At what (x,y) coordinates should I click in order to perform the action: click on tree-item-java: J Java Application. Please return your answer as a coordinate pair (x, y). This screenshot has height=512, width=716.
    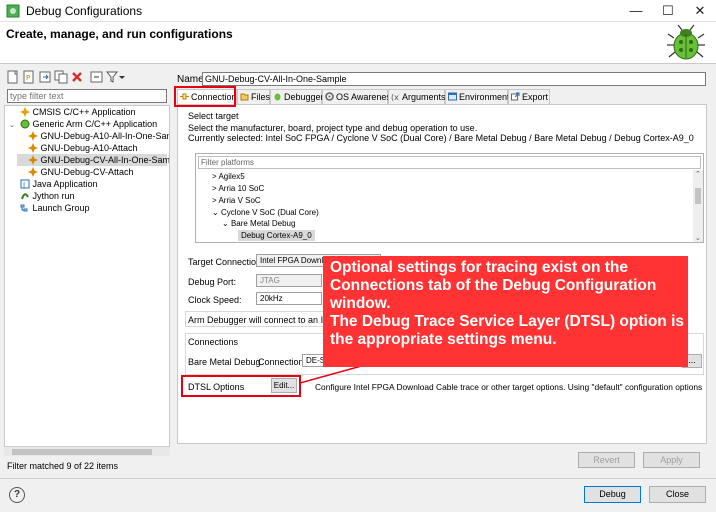
    Looking at the image, I should click on (53, 184).